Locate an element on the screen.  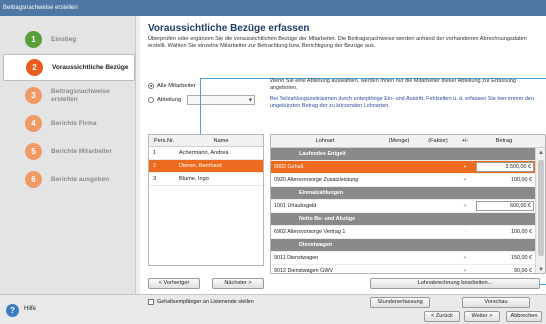
step-label: Voraussichtliche Bezüge is located at coordinates (90, 67).